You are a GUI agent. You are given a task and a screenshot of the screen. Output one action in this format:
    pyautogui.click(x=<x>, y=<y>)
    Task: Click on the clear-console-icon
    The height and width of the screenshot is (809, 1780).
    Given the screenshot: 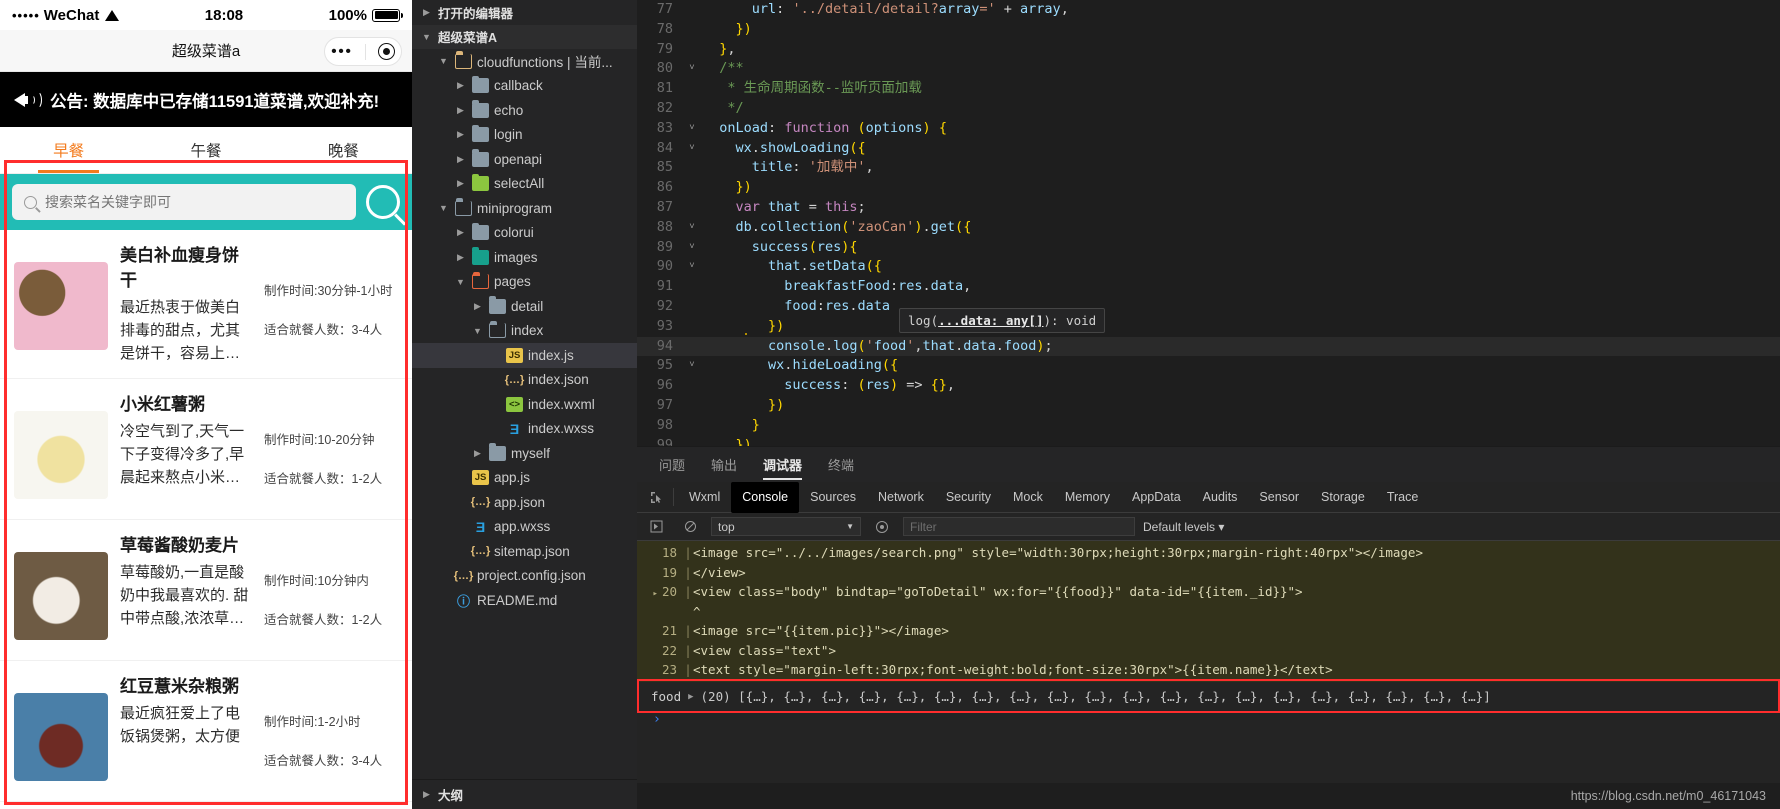 What is the action you would take?
    pyautogui.click(x=690, y=526)
    